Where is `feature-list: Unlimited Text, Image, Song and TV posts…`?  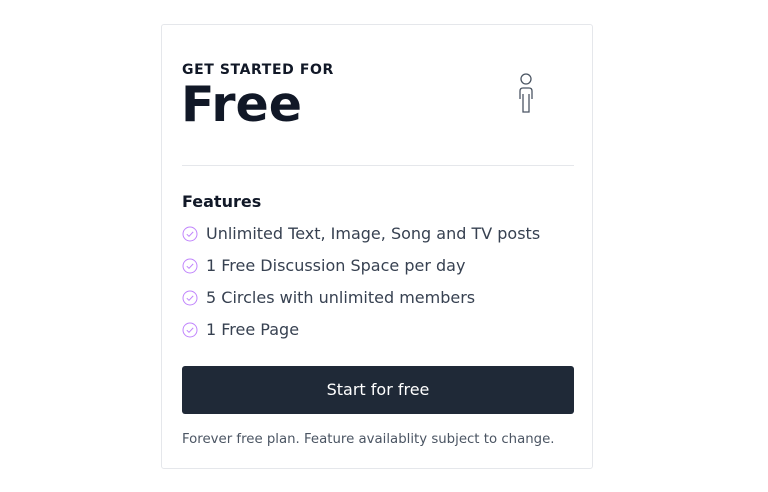
feature-list: Unlimited Text, Image, Song and TV posts… is located at coordinates (361, 287).